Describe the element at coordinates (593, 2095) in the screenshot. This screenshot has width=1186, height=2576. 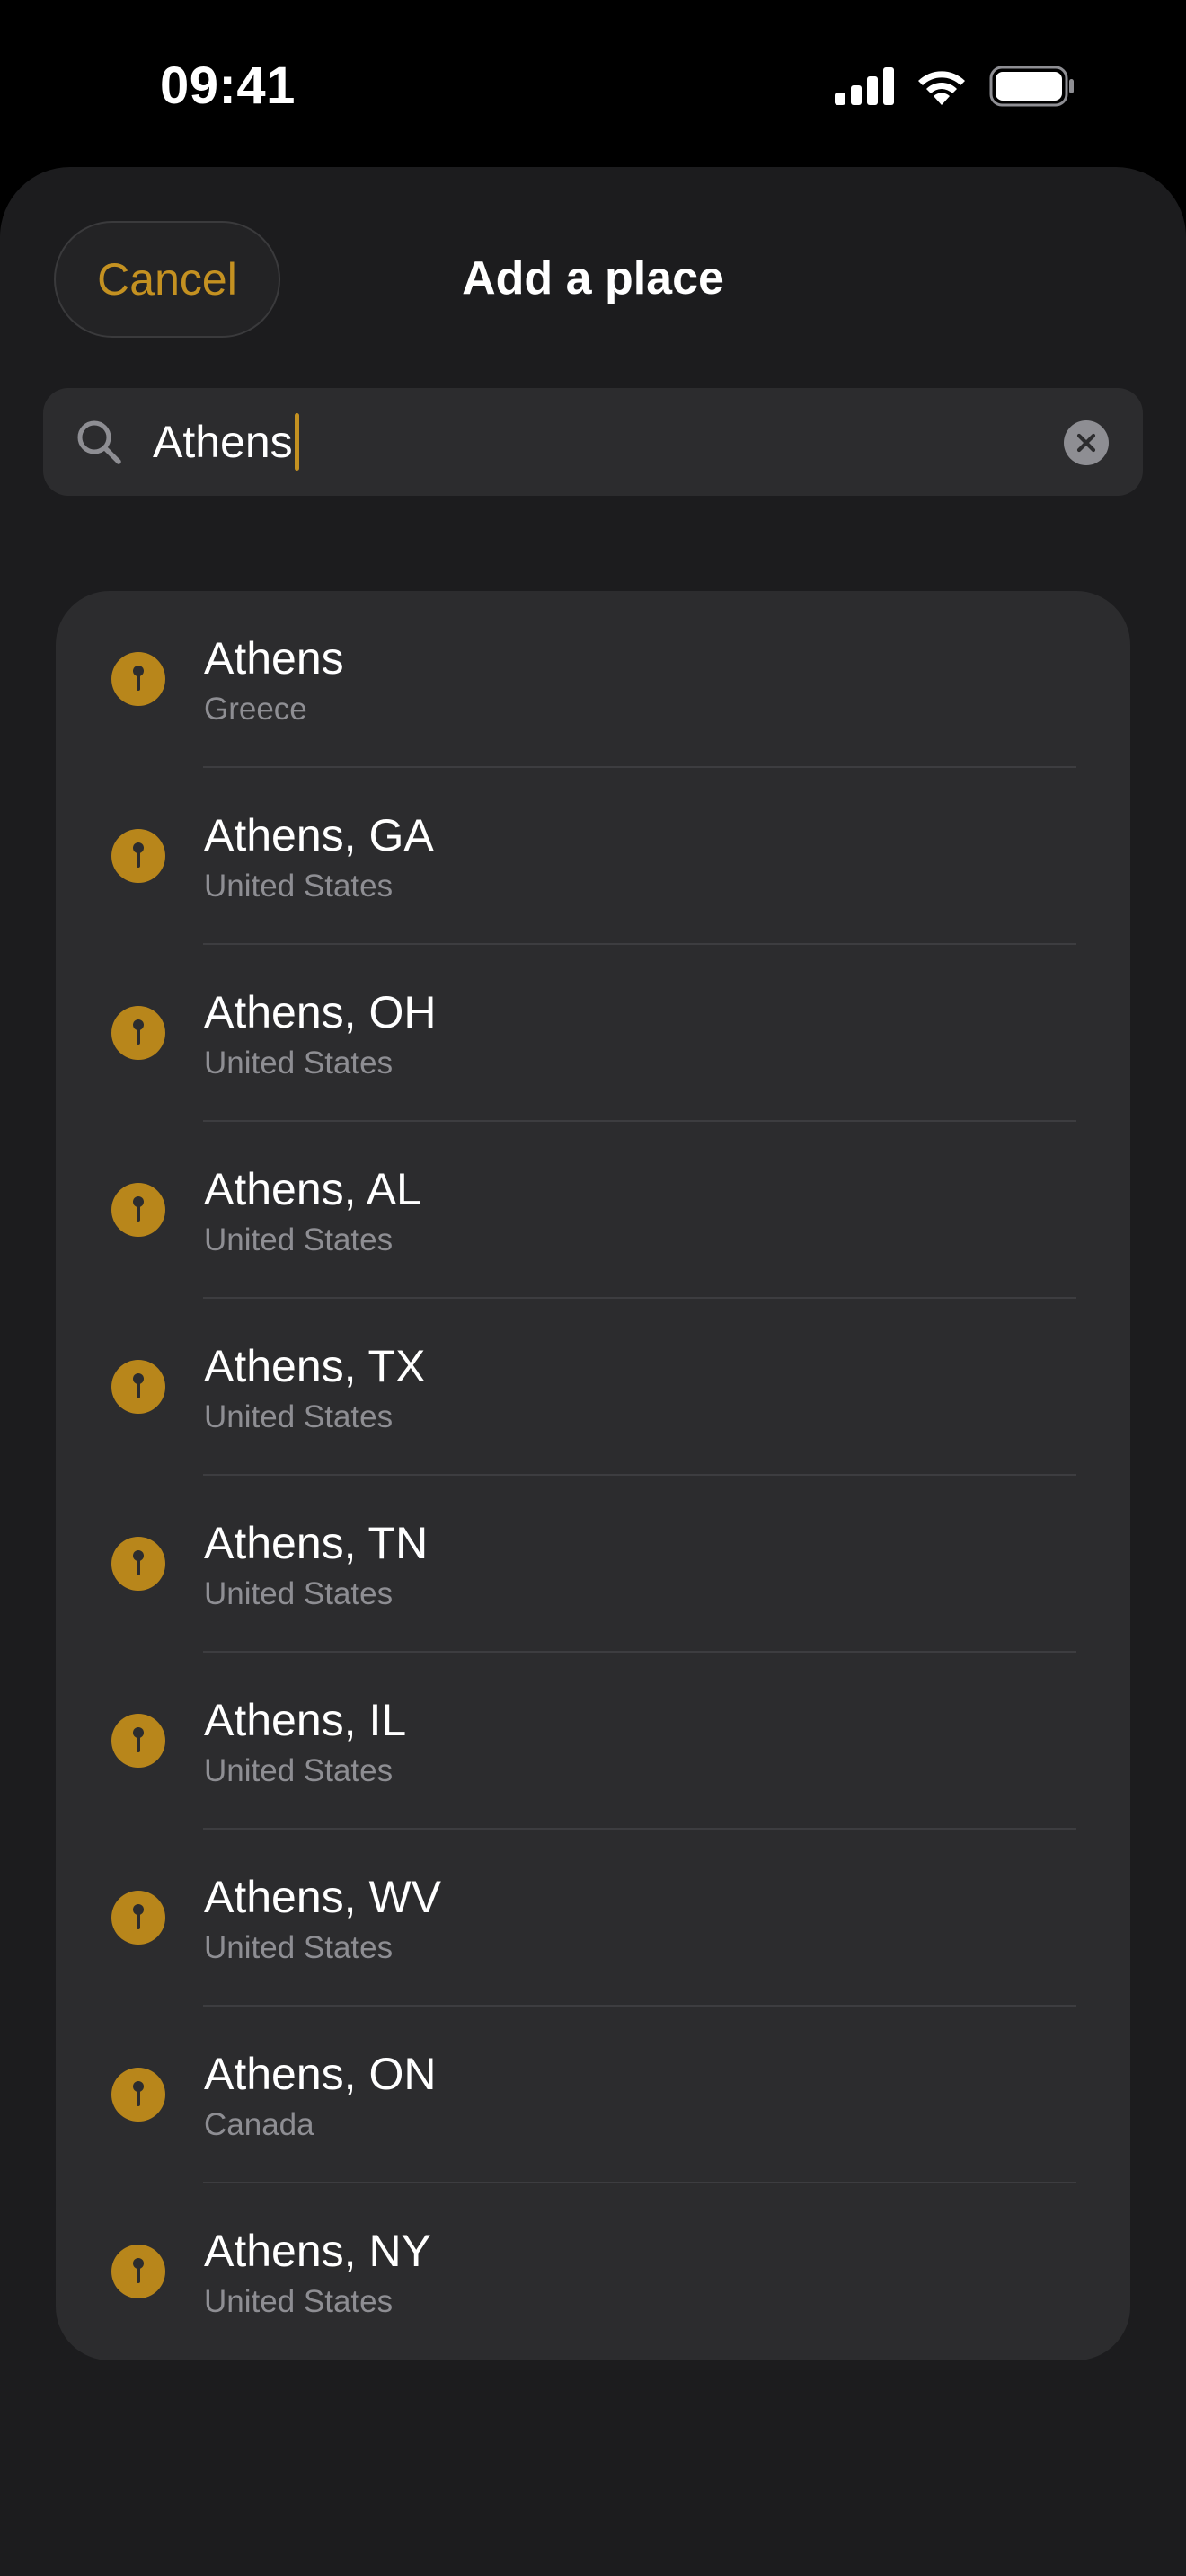
I see `result-row: Athens, ON Canada` at that location.